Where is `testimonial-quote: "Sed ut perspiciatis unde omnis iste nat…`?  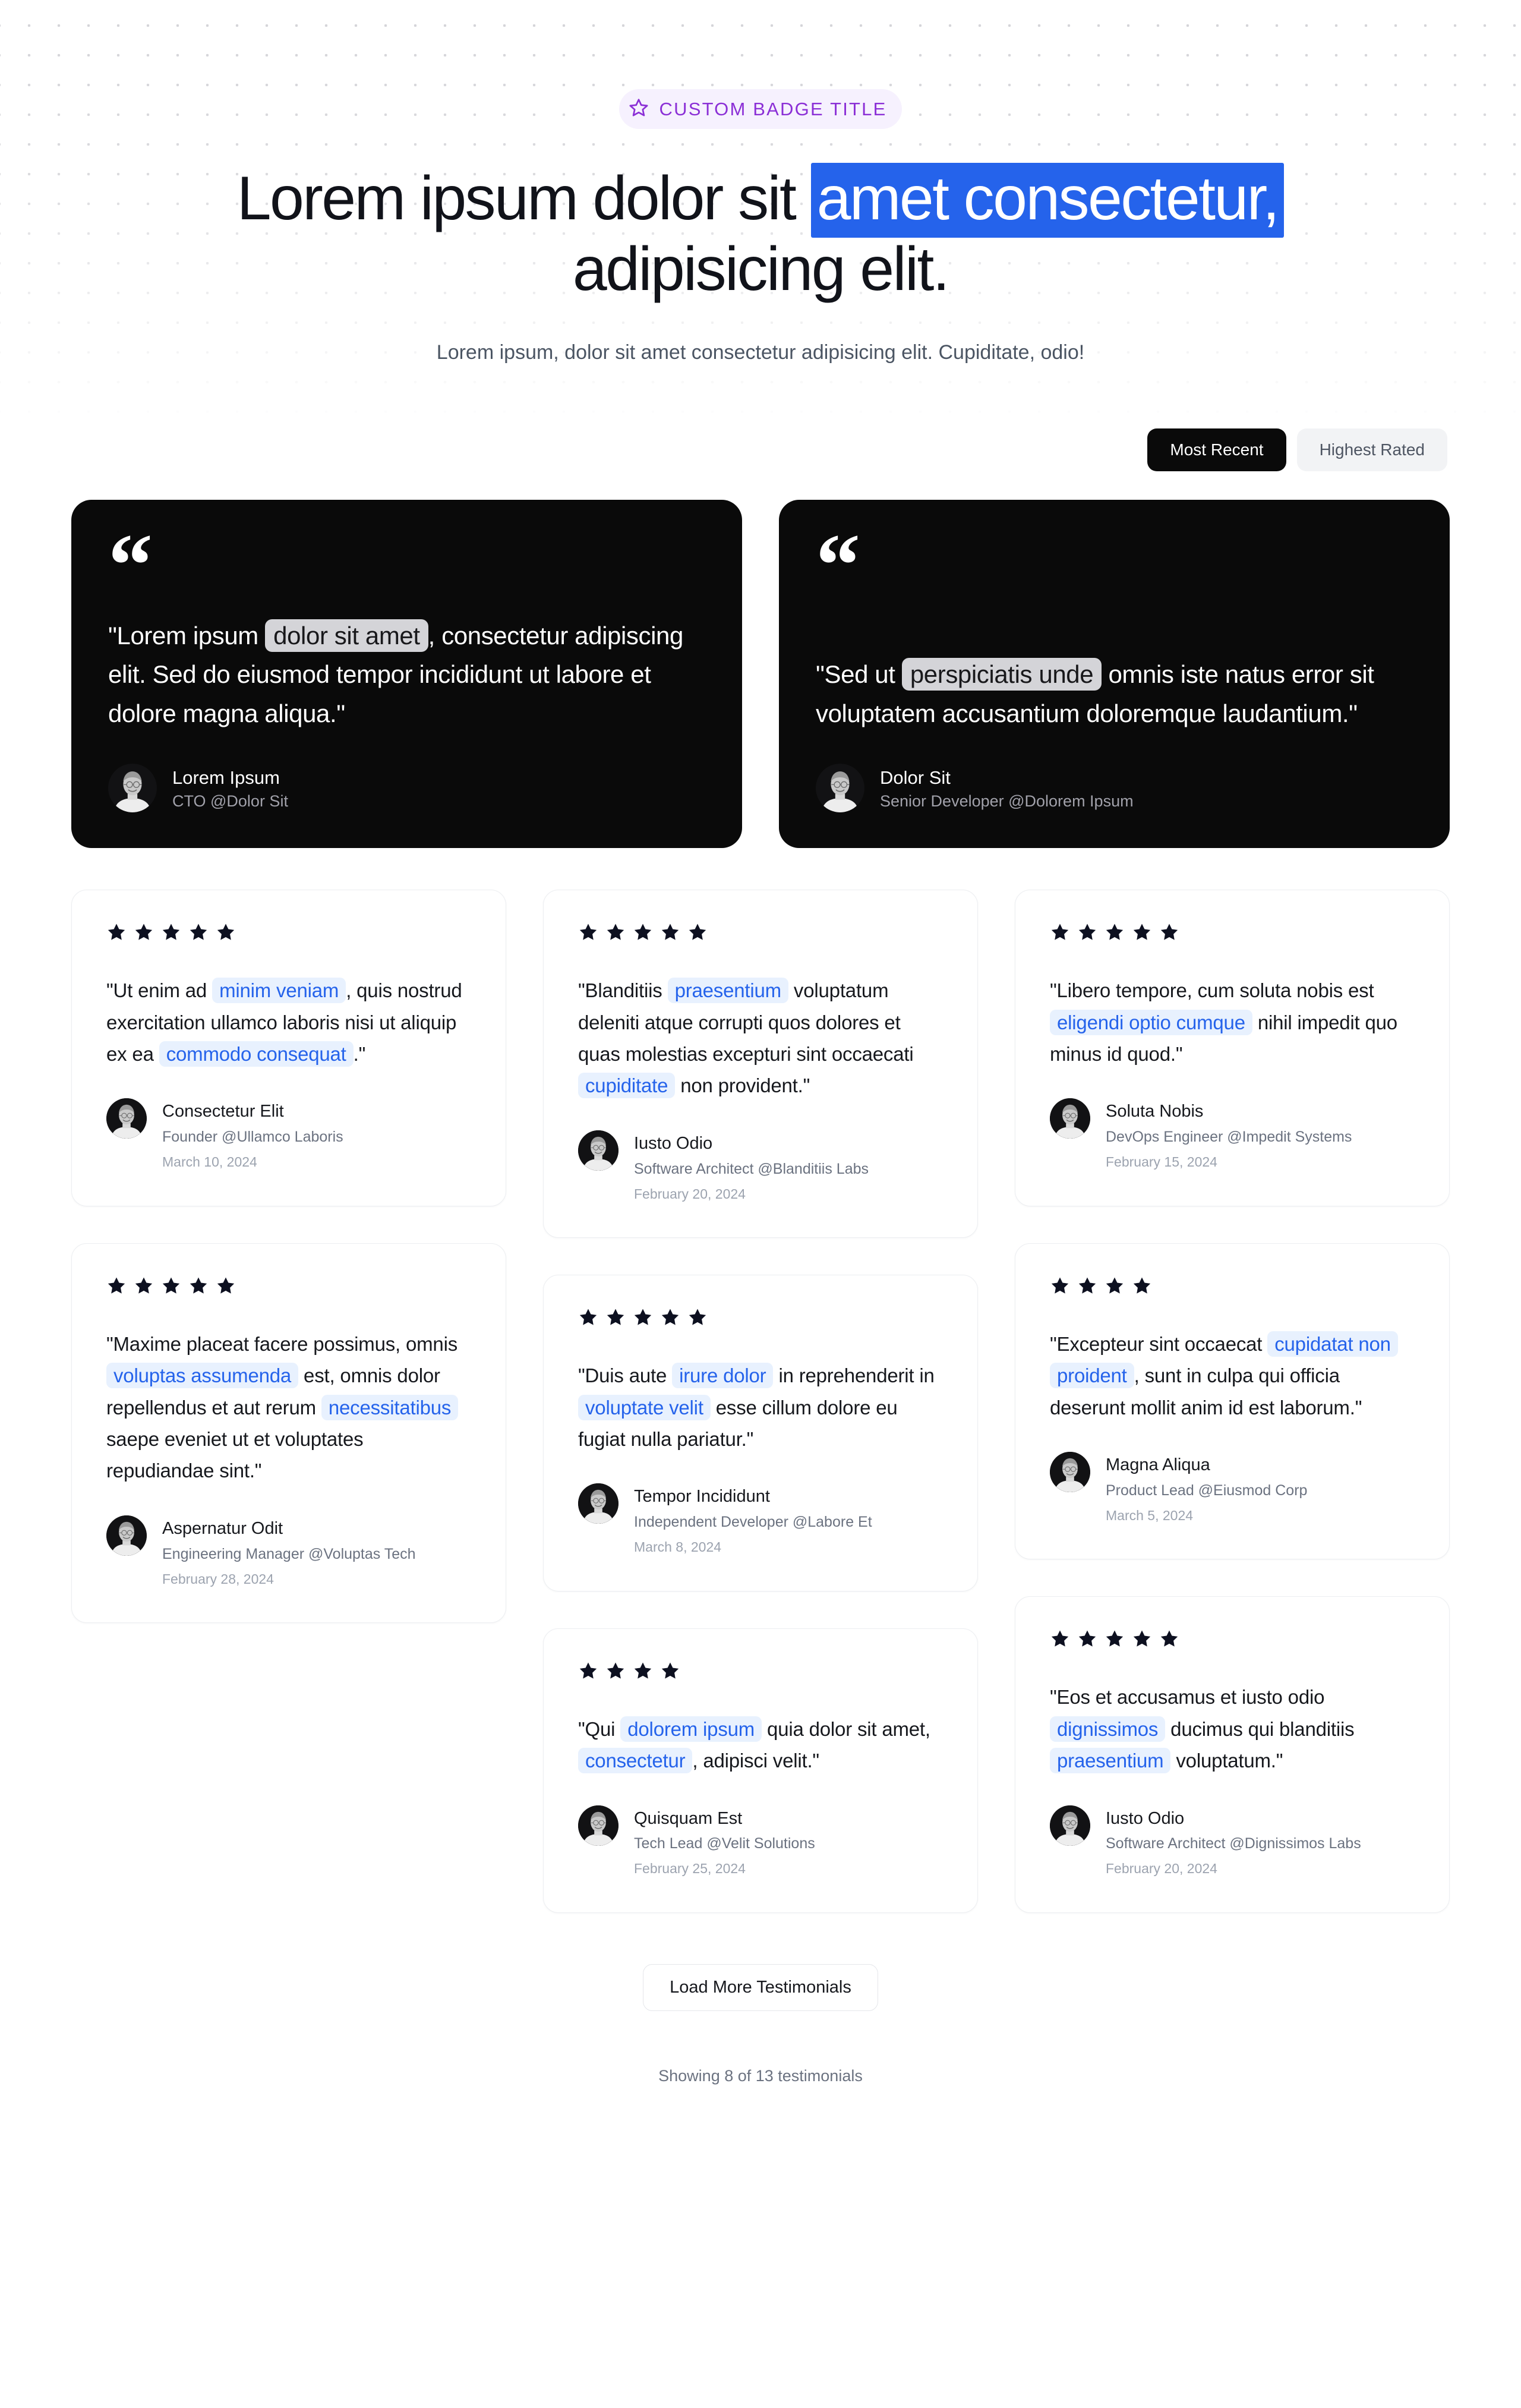 testimonial-quote: "Sed ut perspiciatis unde omnis iste nat… is located at coordinates (1114, 694).